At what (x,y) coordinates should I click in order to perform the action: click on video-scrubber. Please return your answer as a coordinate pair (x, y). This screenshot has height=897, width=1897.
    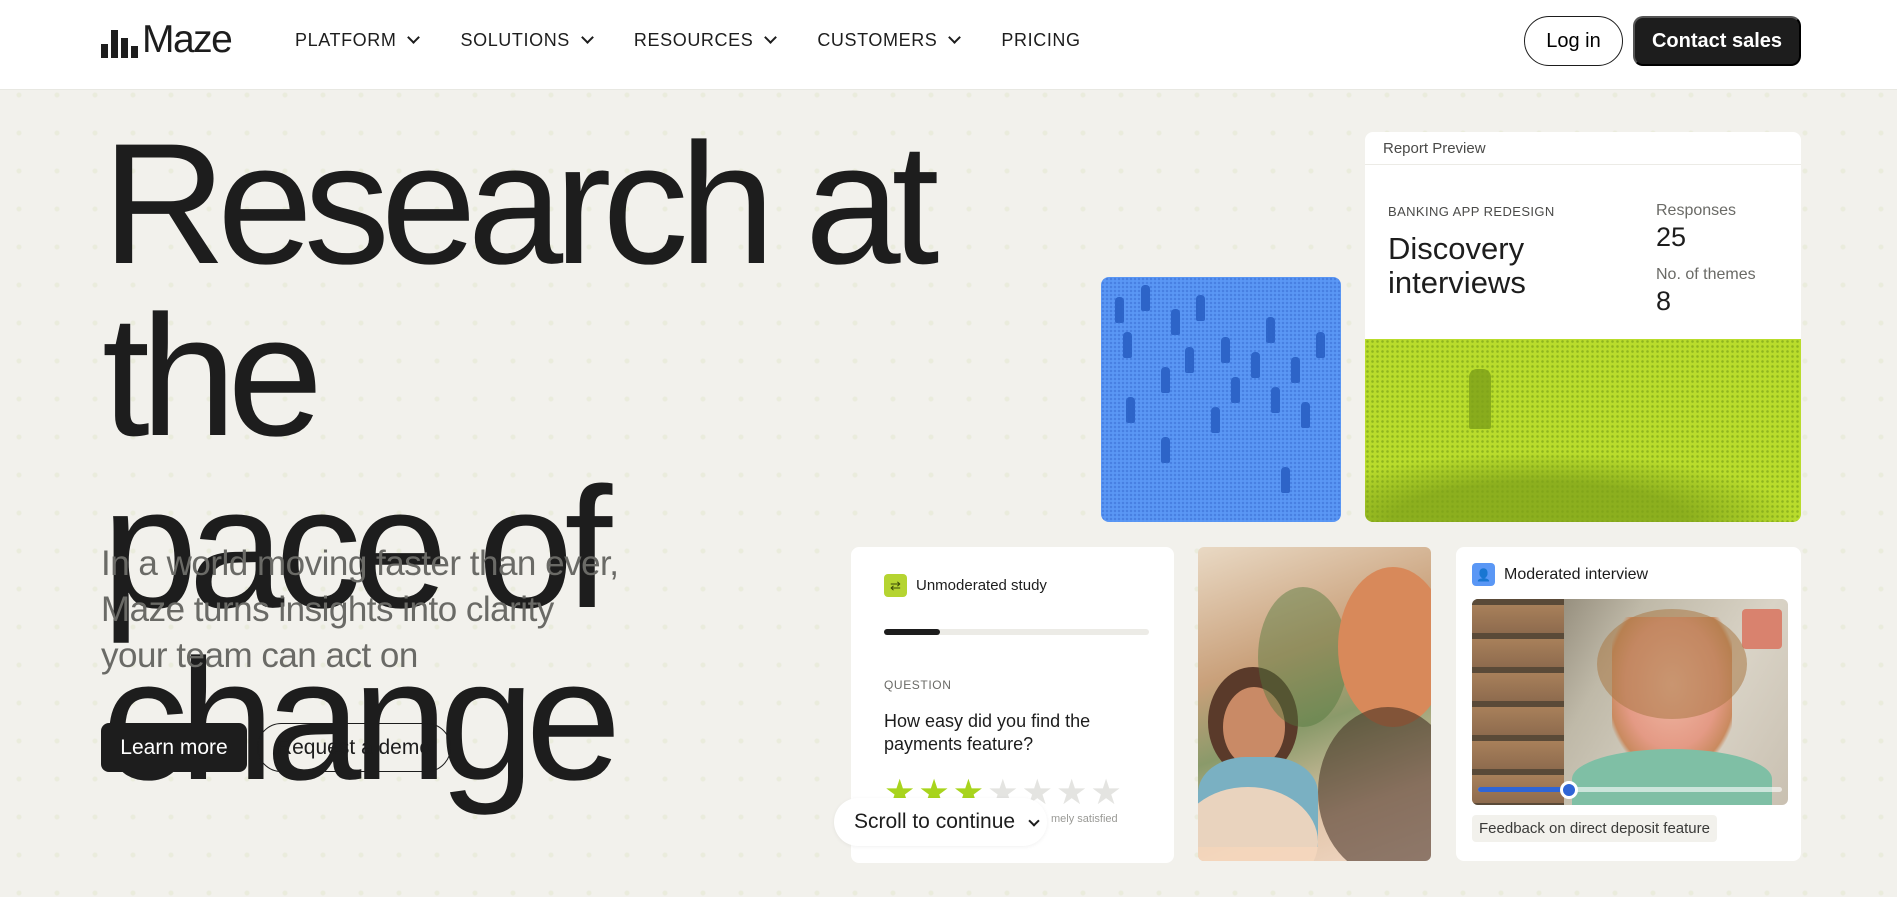
    Looking at the image, I should click on (1630, 789).